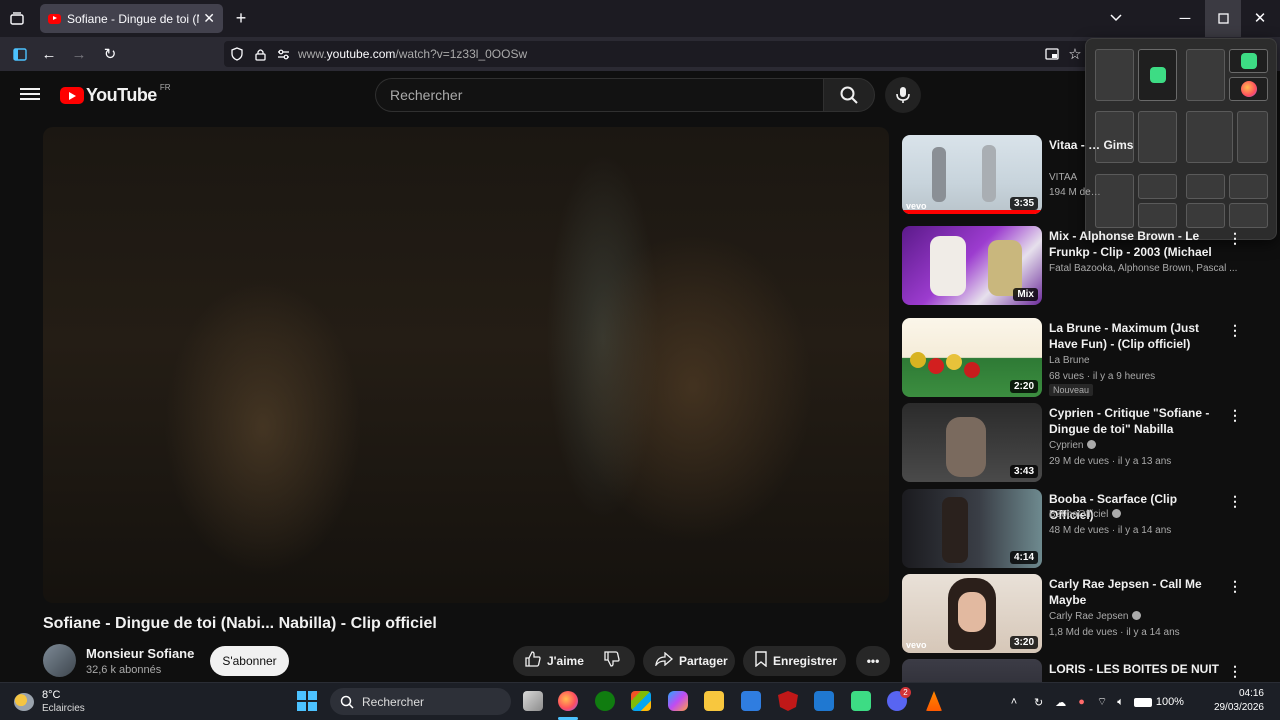 The image size is (1280, 720). Describe the element at coordinates (905, 692) in the screenshot. I see `discord-notification-badge: 2` at that location.